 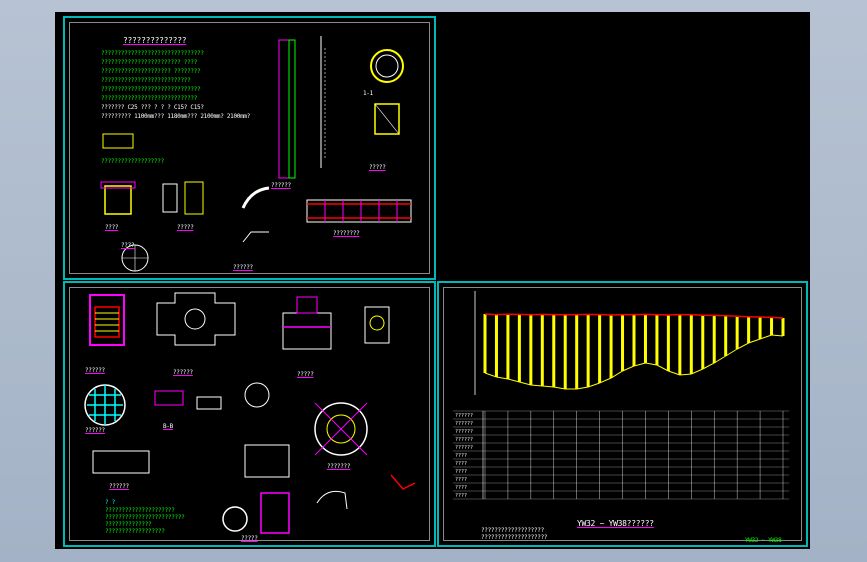 I want to click on sheet-2-note-1: ?????????????????????, so click(x=140, y=510).